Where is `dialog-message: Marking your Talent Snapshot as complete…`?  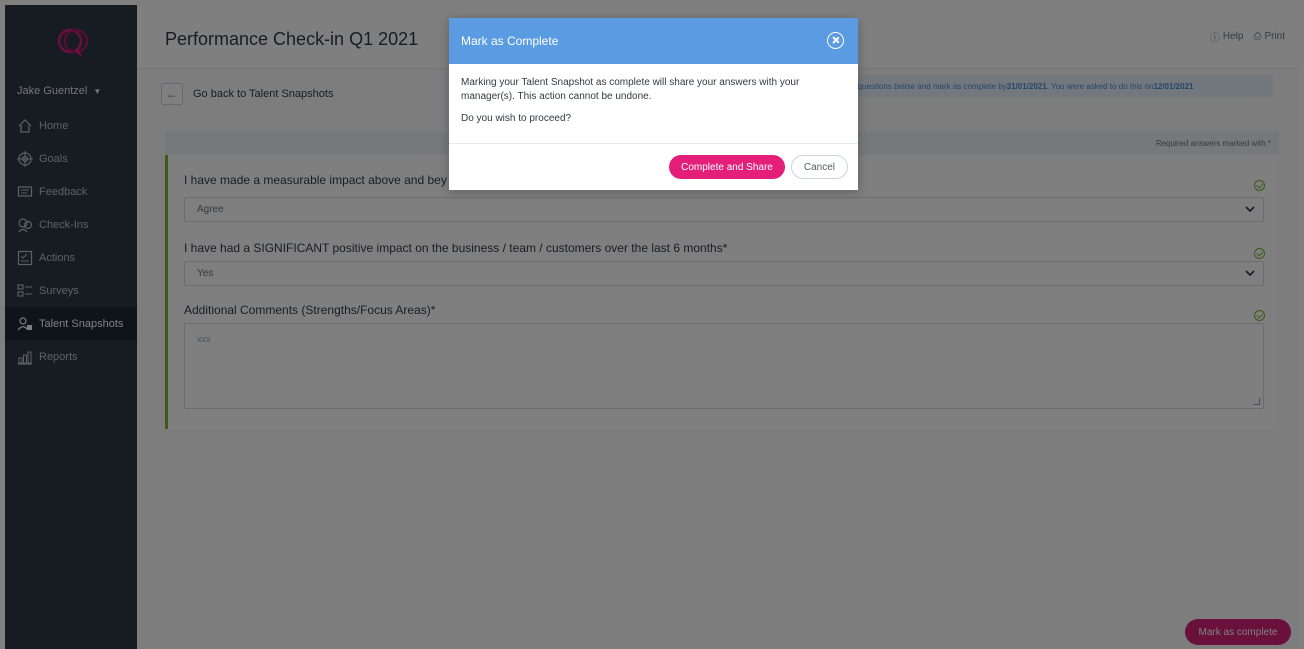 dialog-message: Marking your Talent Snapshot as complete… is located at coordinates (630, 89).